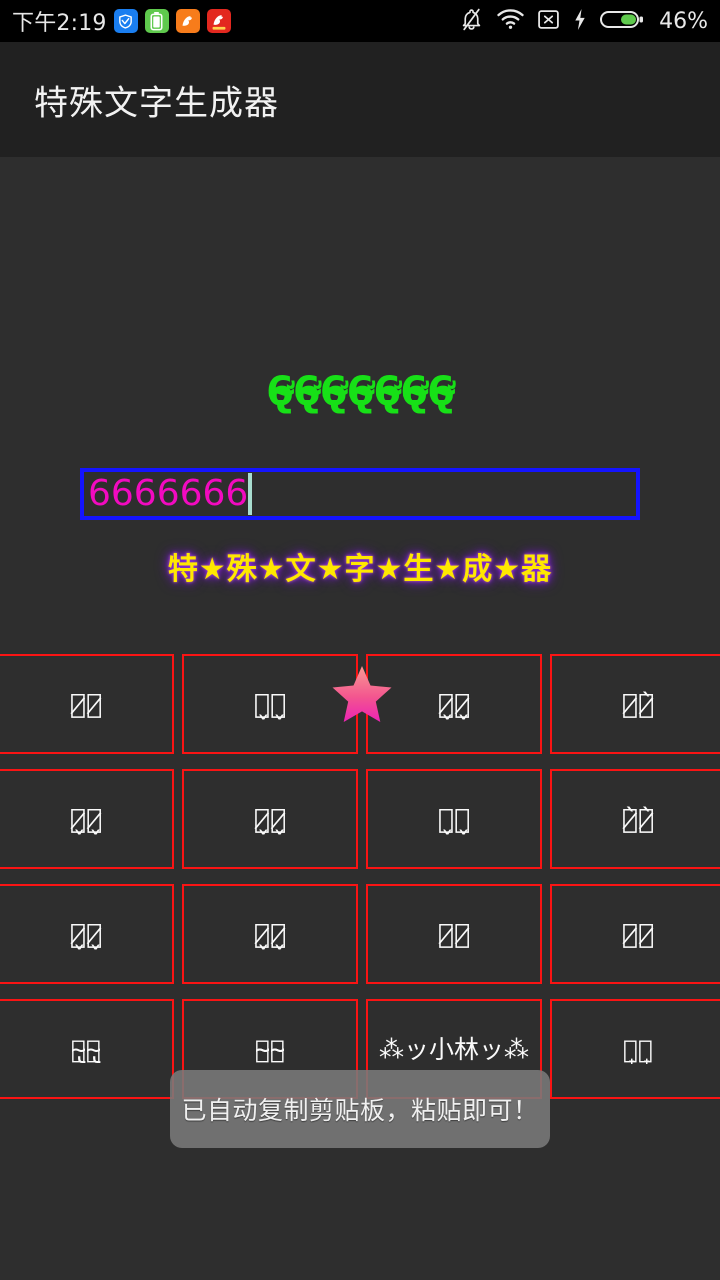  What do you see at coordinates (548, 21) in the screenshot?
I see `sim-off-icon` at bounding box center [548, 21].